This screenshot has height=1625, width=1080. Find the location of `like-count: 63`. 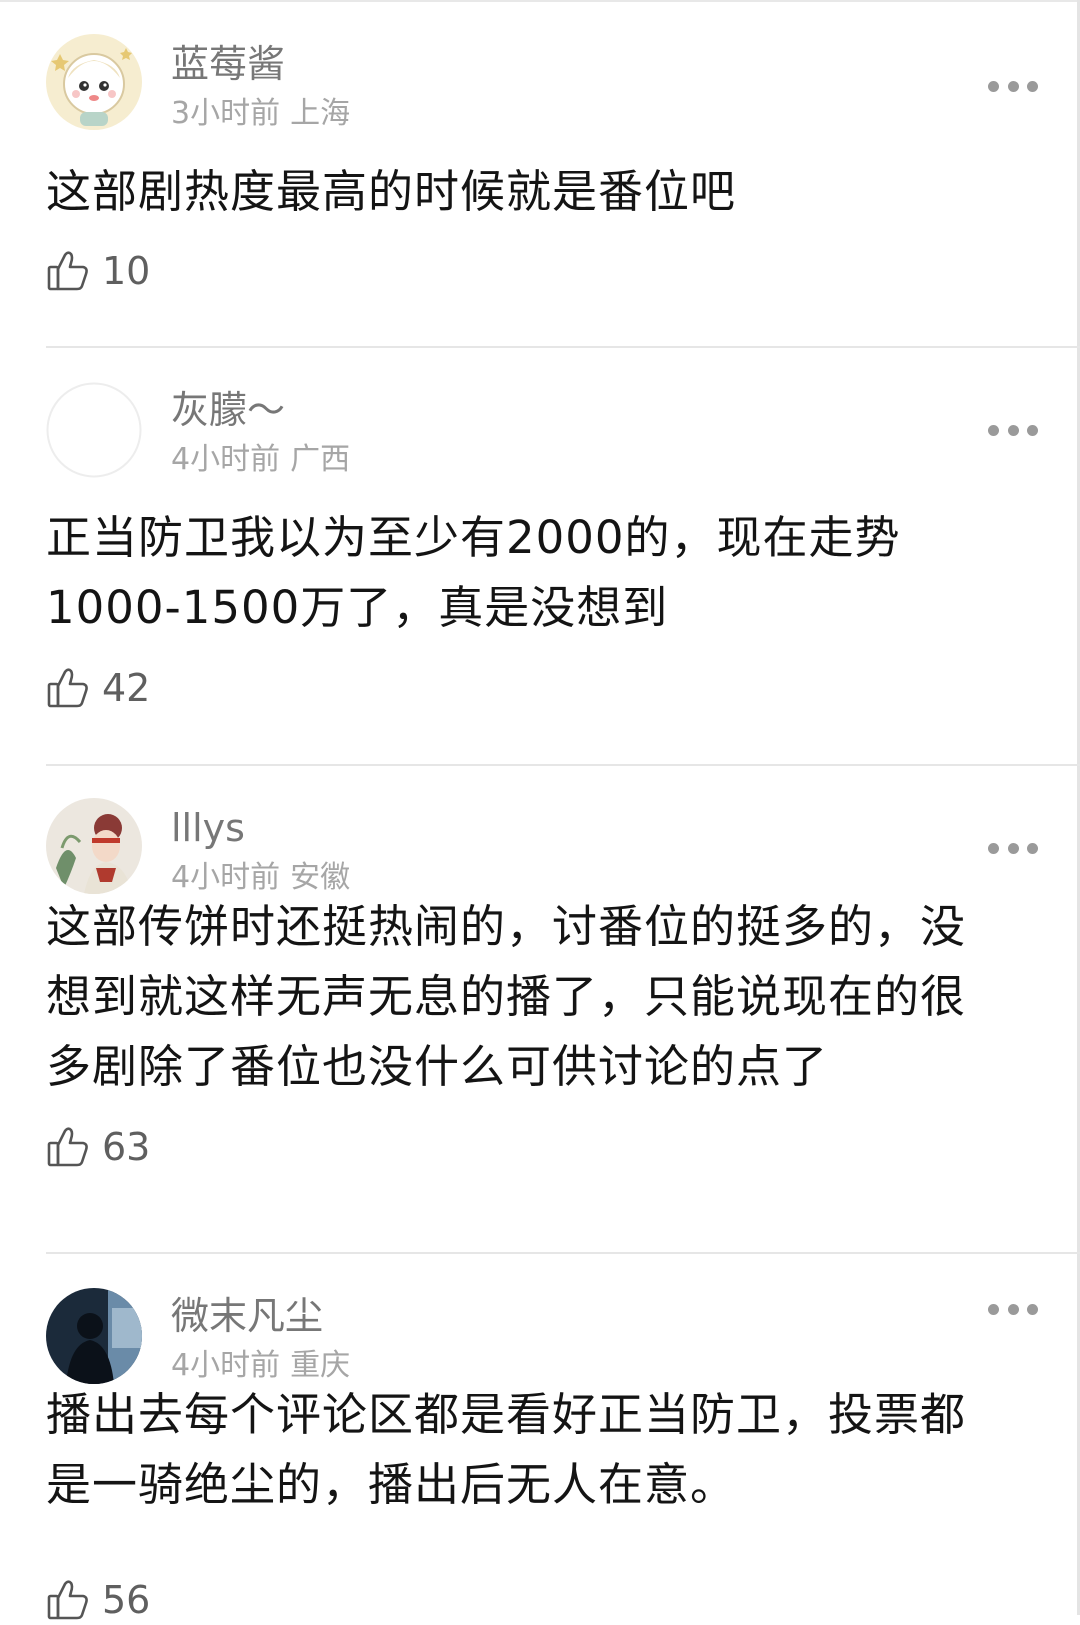

like-count: 63 is located at coordinates (126, 1147).